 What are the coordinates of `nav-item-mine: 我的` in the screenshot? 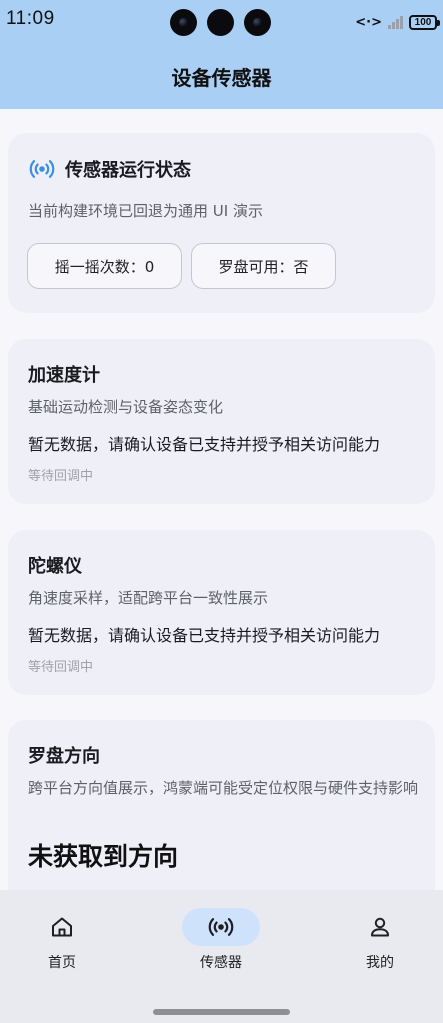 It's located at (380, 940).